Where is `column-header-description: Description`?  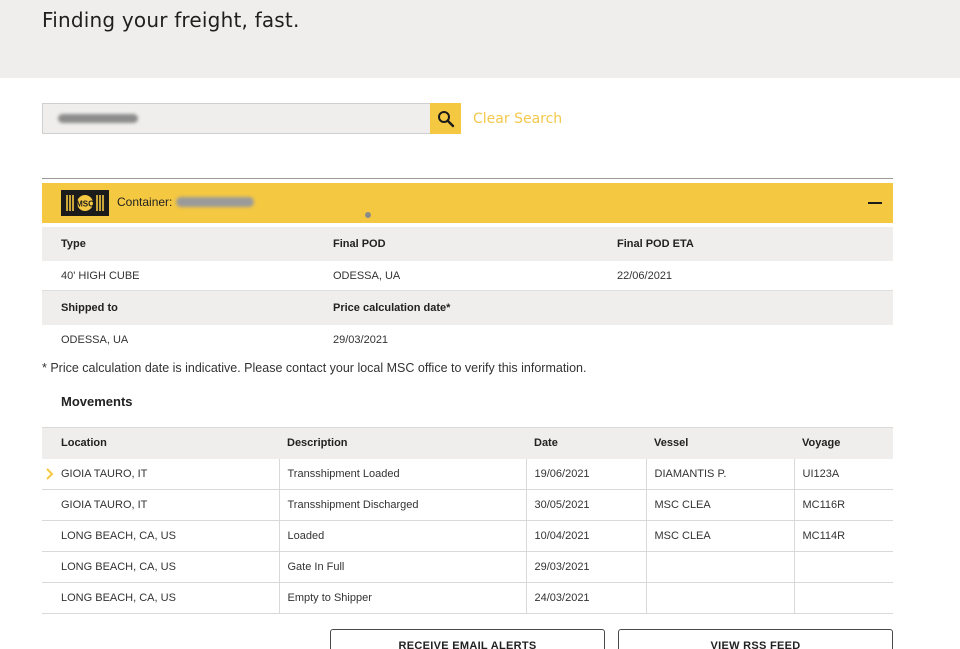 column-header-description: Description is located at coordinates (402, 443).